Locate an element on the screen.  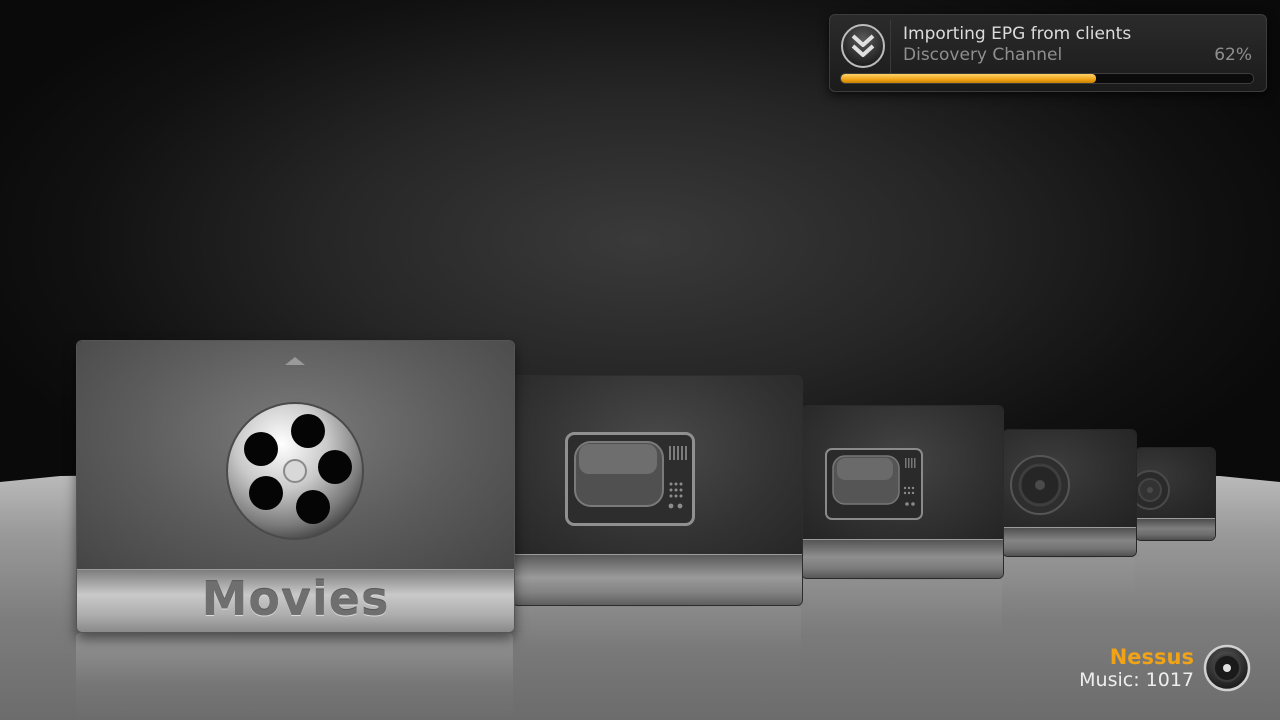
progress-bar is located at coordinates (1047, 78).